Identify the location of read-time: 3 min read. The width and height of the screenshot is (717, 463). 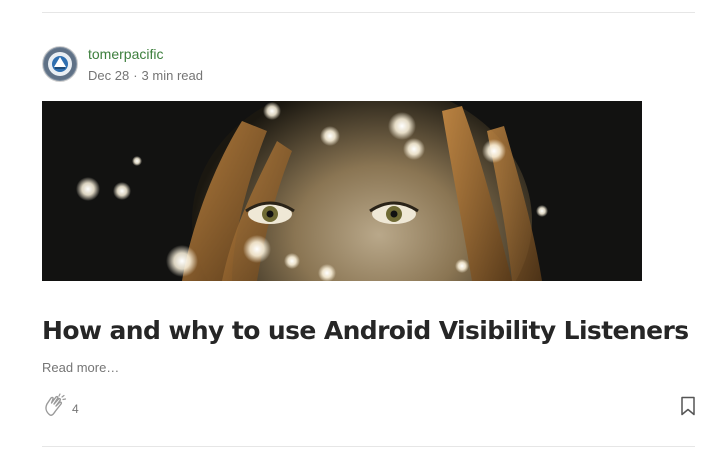
(172, 75).